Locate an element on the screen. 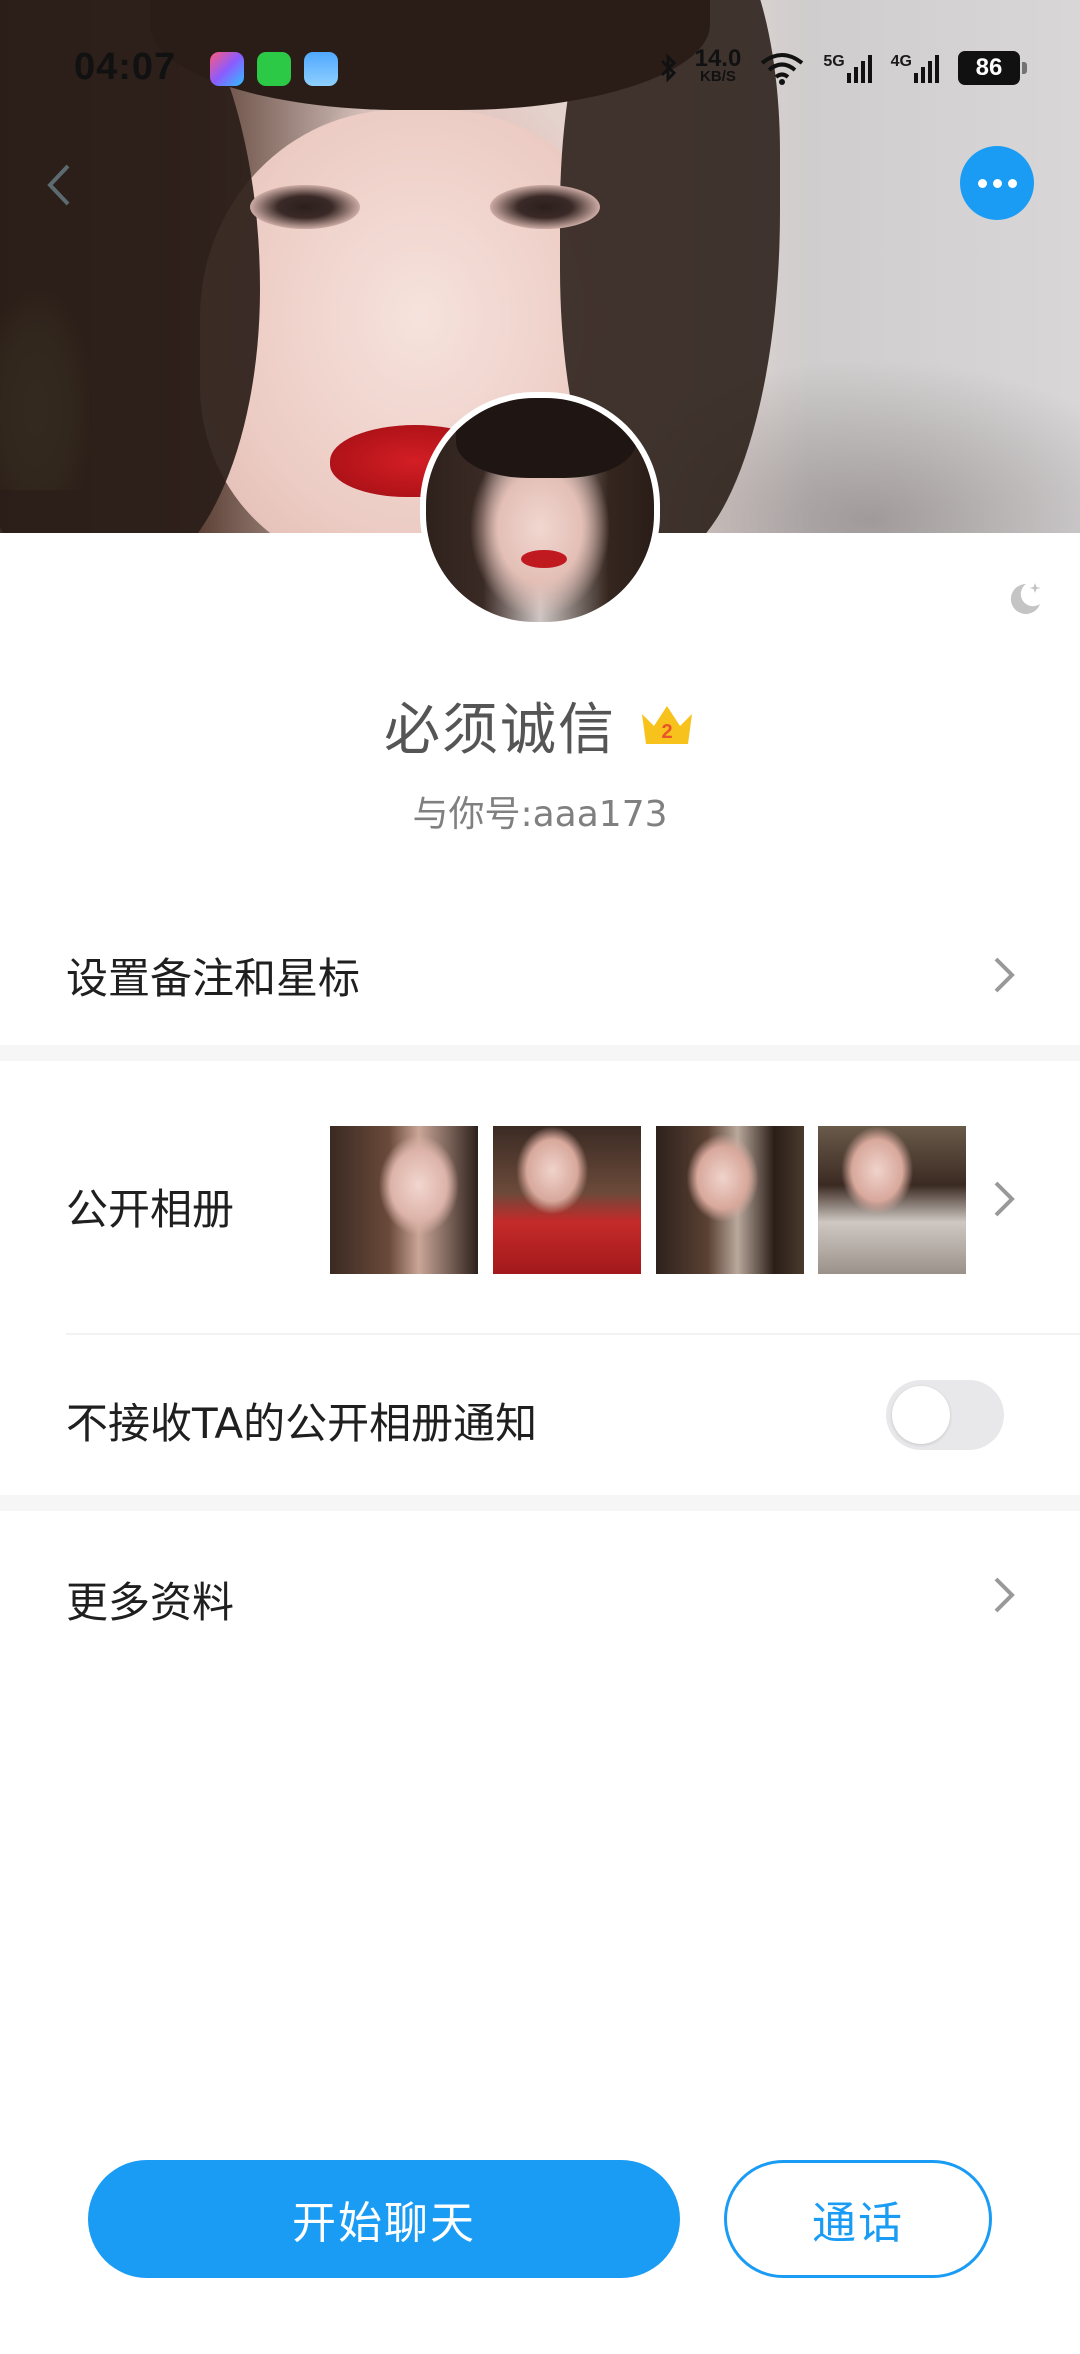 Image resolution: width=1080 pixels, height=2354 pixels. network-speed-unit: KB/S is located at coordinates (718, 76).